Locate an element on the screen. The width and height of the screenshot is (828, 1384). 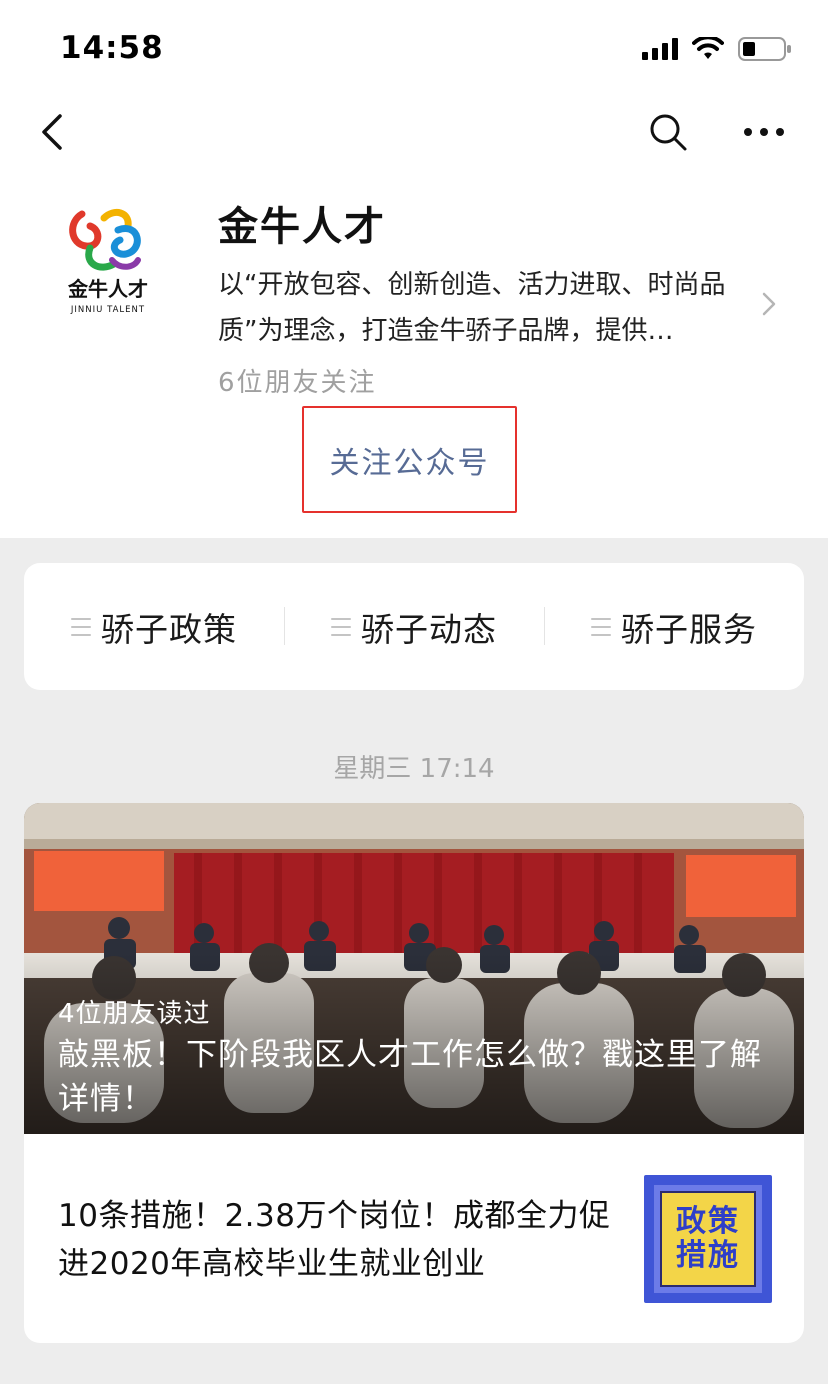
thumbnail-text-line2: 措施 is located at coordinates (708, 1255).